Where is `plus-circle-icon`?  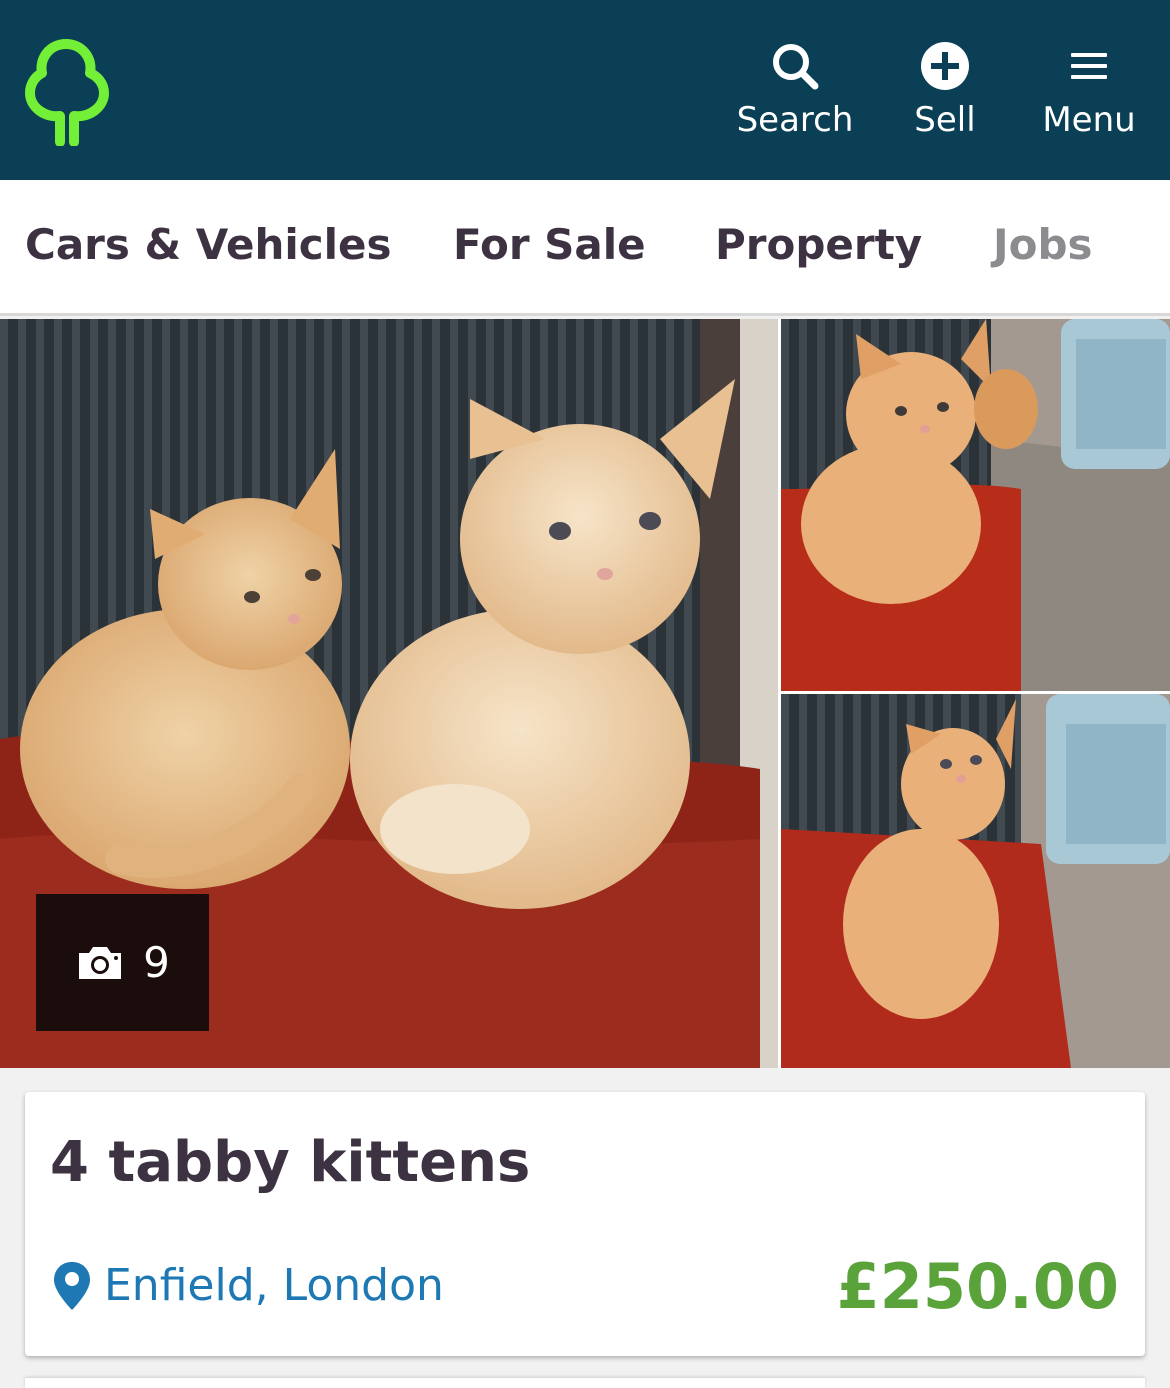 plus-circle-icon is located at coordinates (945, 66).